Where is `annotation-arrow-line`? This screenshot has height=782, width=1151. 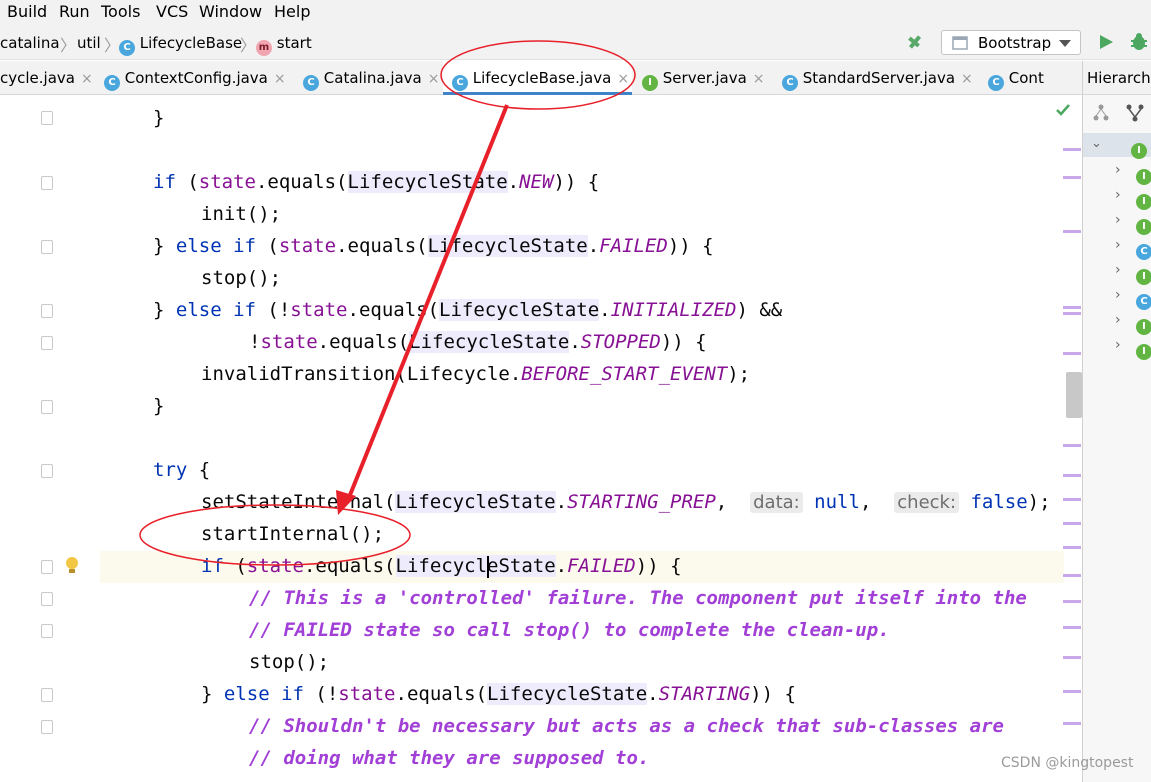 annotation-arrow-line is located at coordinates (427, 302).